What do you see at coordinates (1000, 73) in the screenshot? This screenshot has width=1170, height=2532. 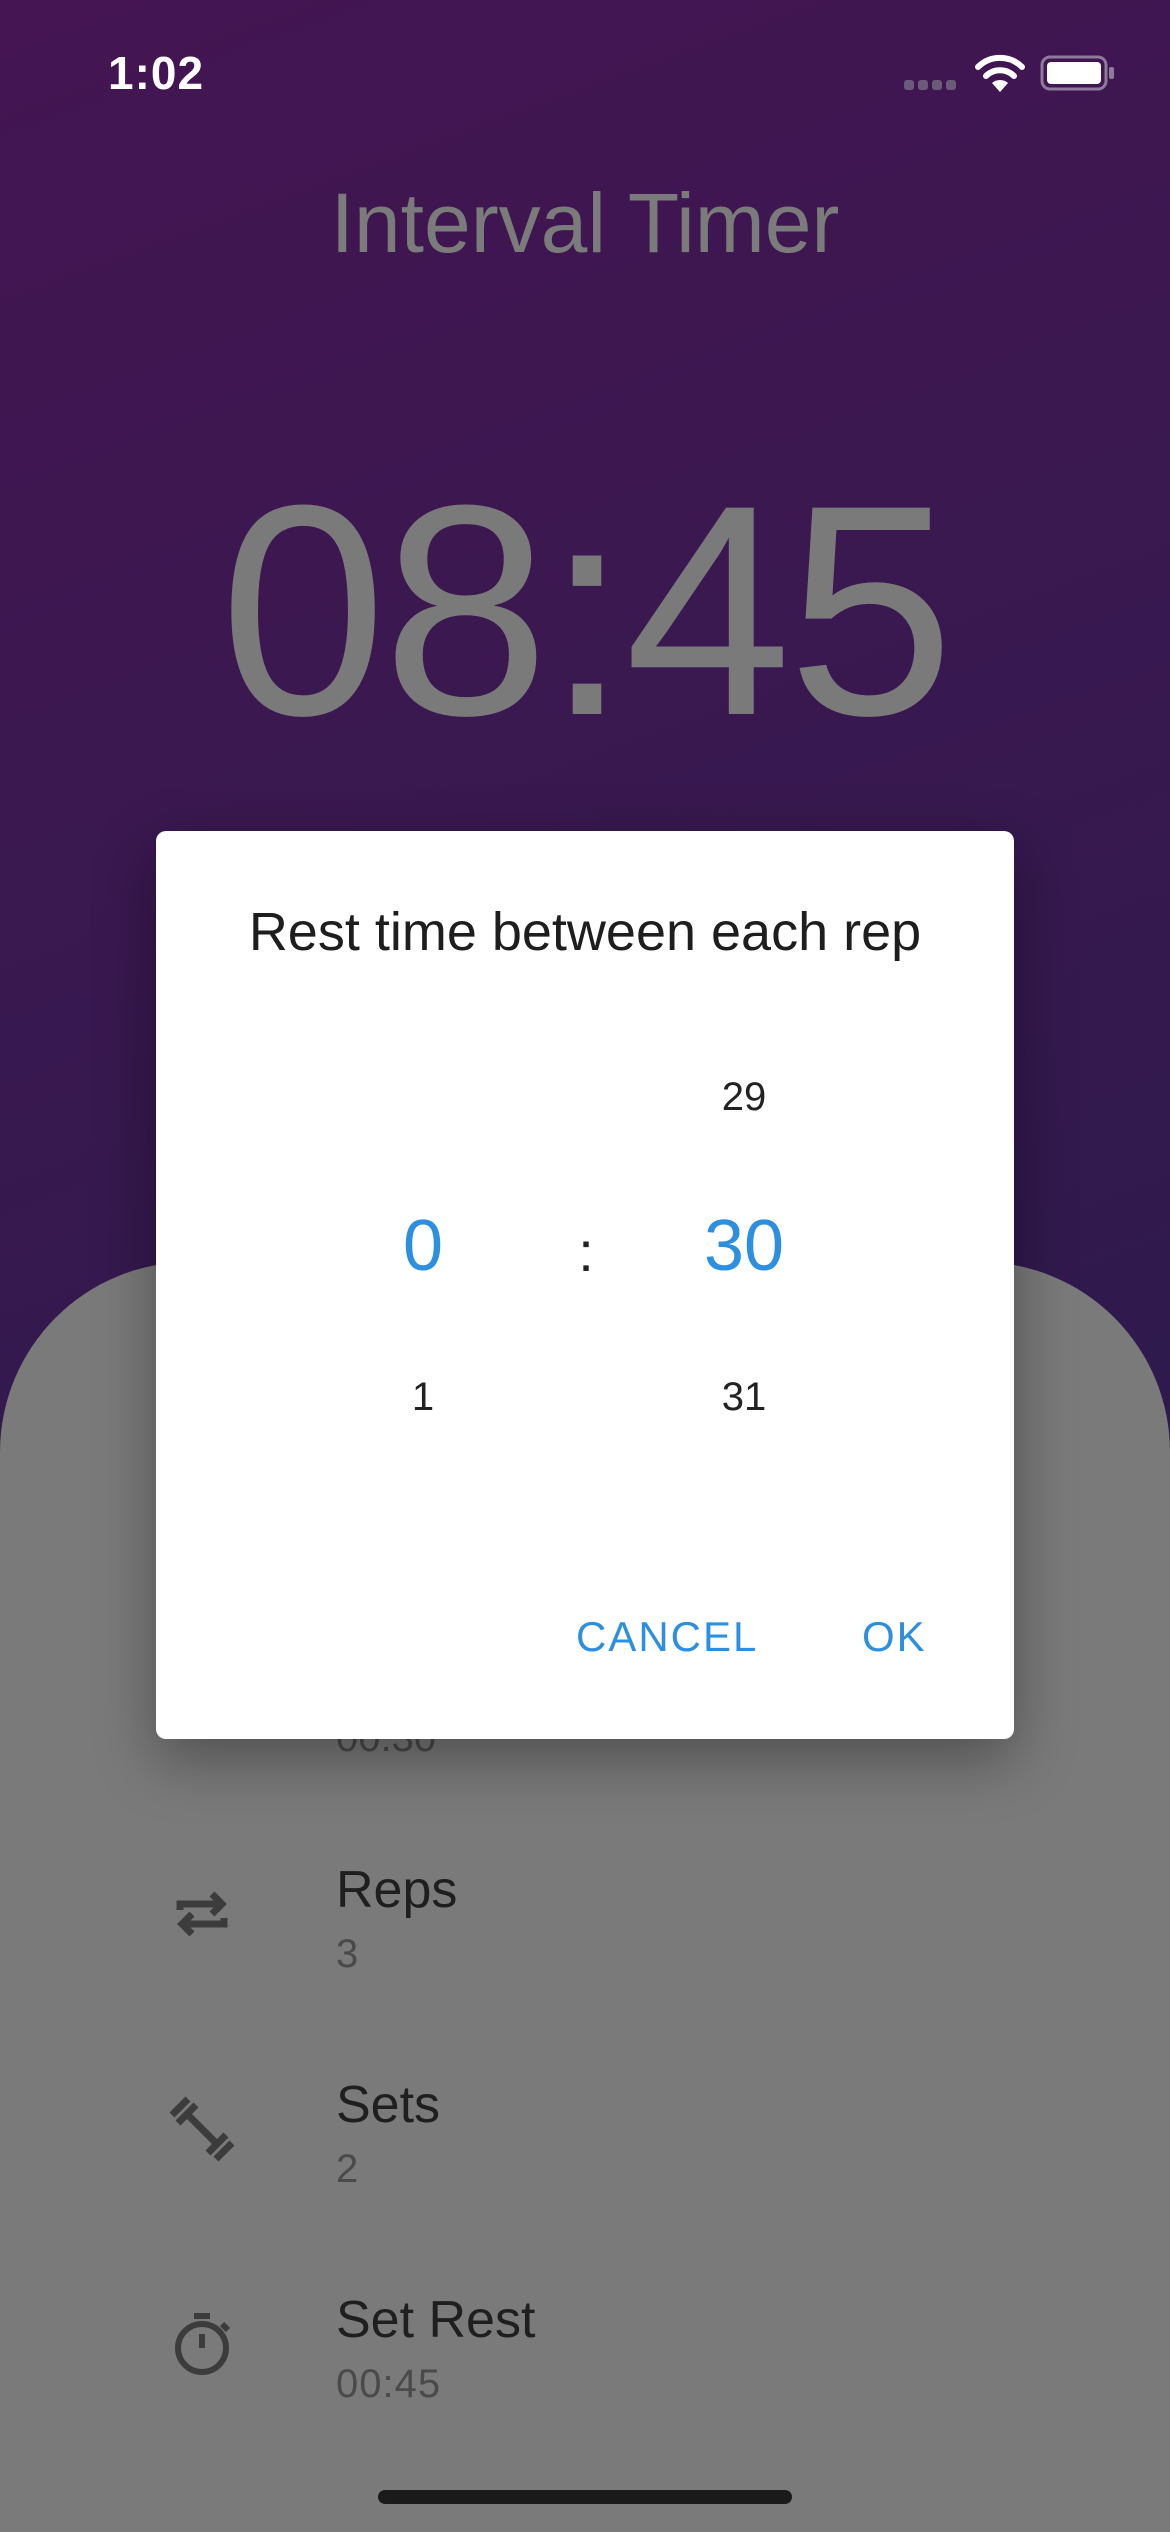 I see `wifi-icon` at bounding box center [1000, 73].